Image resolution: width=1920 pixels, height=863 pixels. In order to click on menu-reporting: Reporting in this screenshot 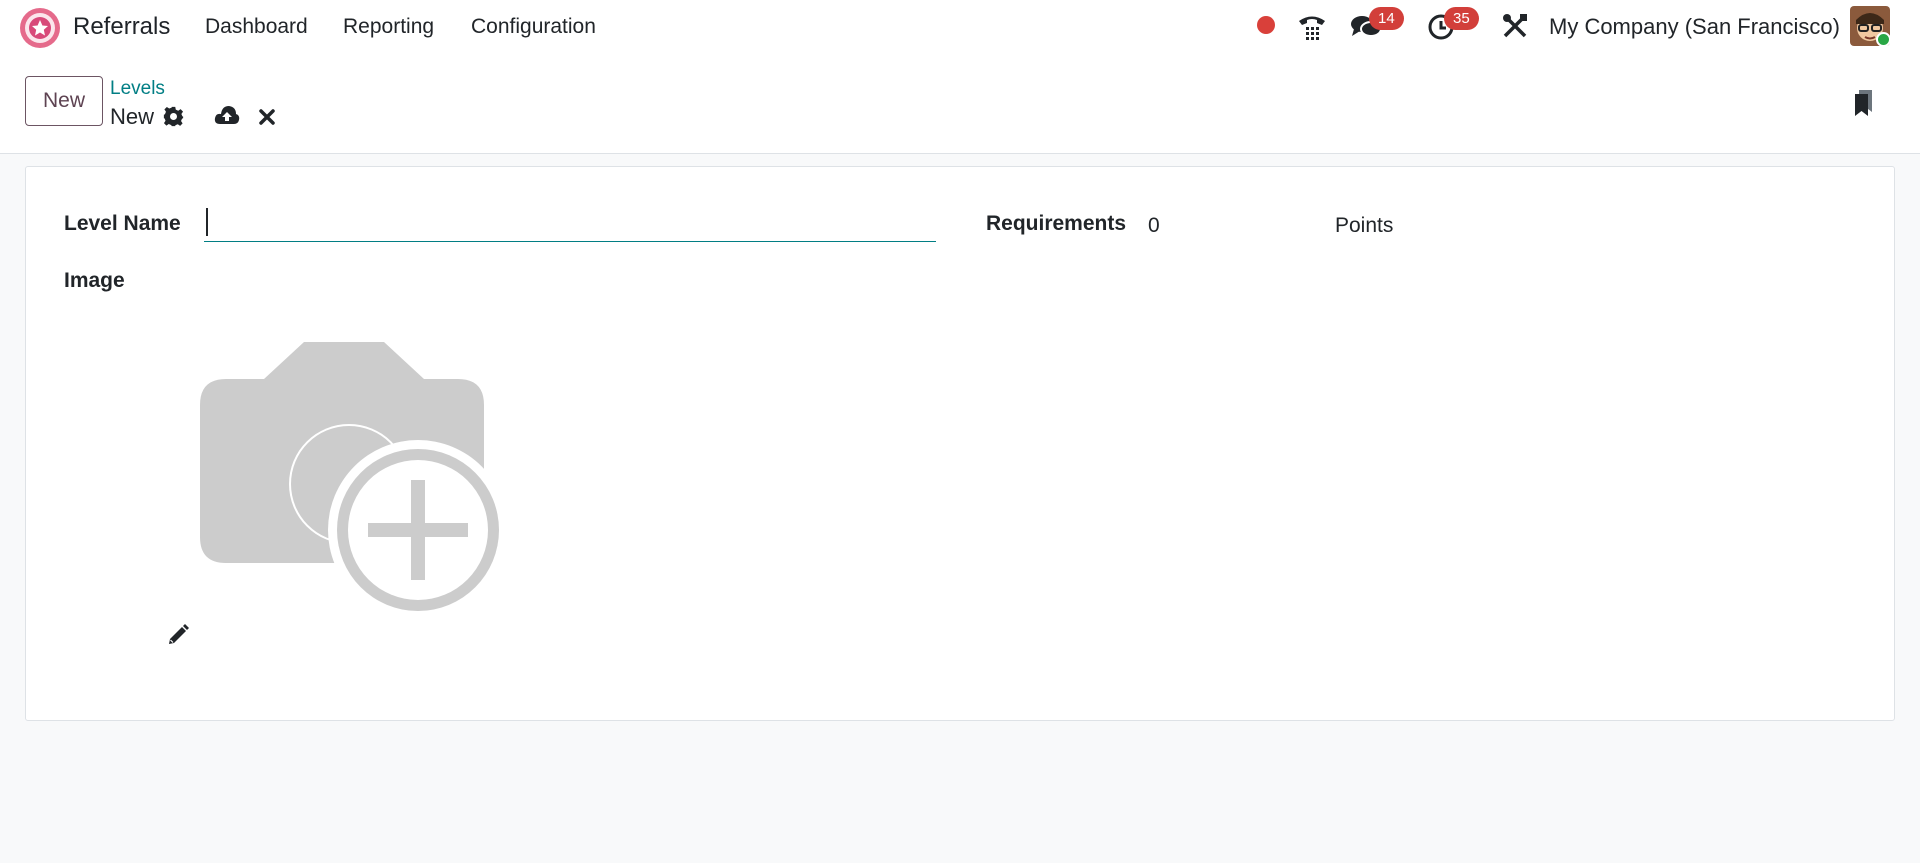, I will do `click(388, 27)`.